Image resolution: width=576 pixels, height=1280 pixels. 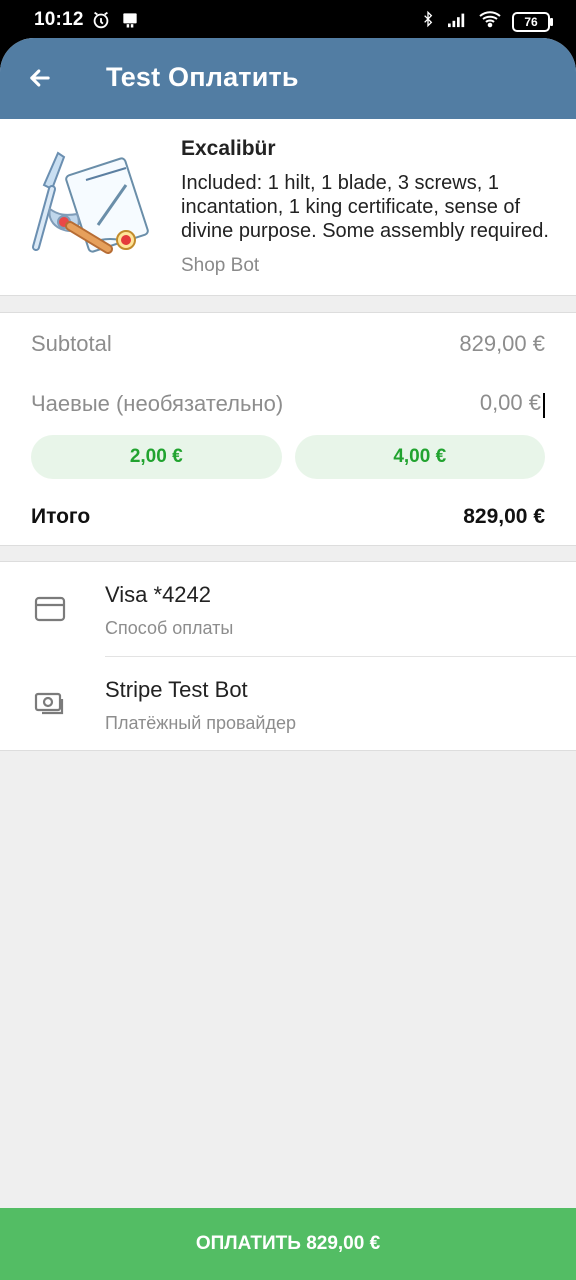 I want to click on product-name: Excalibür, so click(x=228, y=148).